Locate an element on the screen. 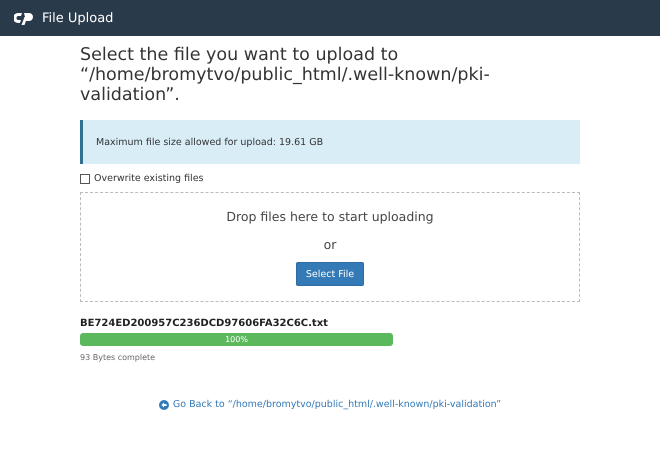 This screenshot has height=474, width=660. file-name: BE724ED200957C236DCD97606FA32C6C.txt is located at coordinates (204, 323).